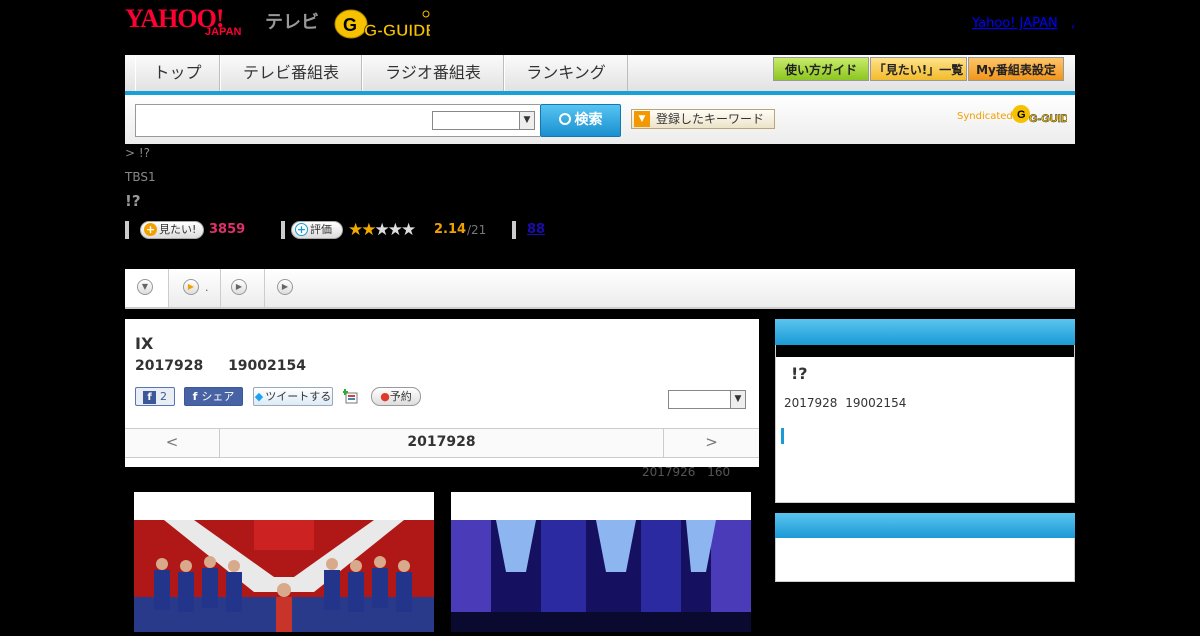  I want to click on tab-3: ▶, so click(243, 288).